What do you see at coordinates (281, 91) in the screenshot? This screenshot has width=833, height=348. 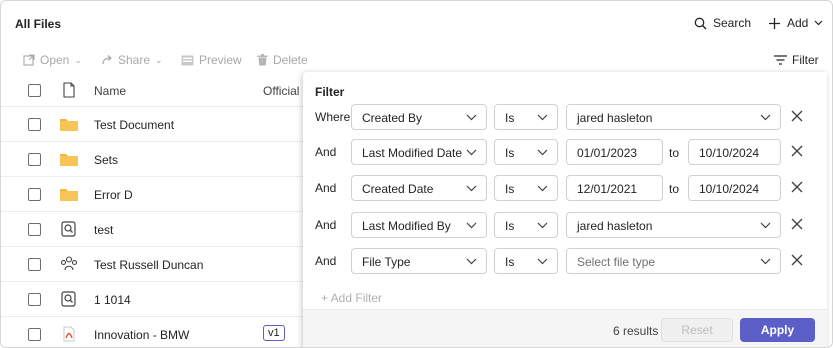 I see `column-header-official: Official` at bounding box center [281, 91].